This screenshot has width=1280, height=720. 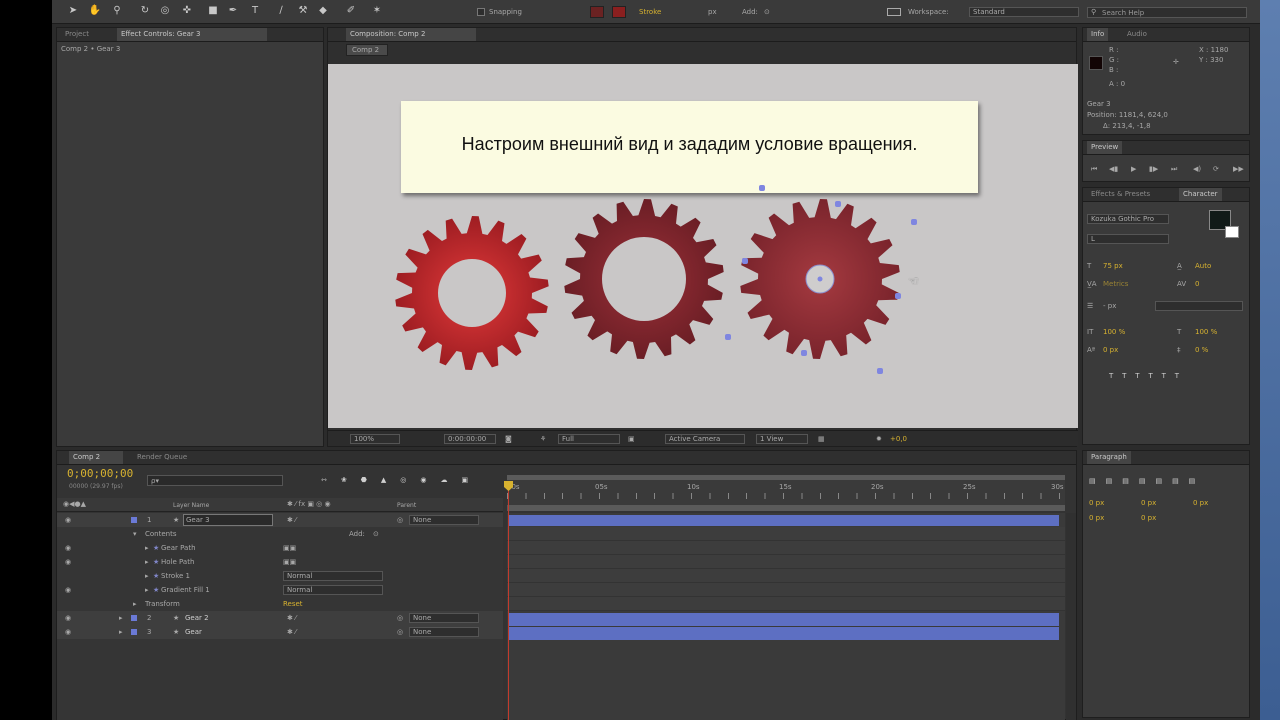 I want to click on tab-preview: Preview, so click(x=1105, y=147).